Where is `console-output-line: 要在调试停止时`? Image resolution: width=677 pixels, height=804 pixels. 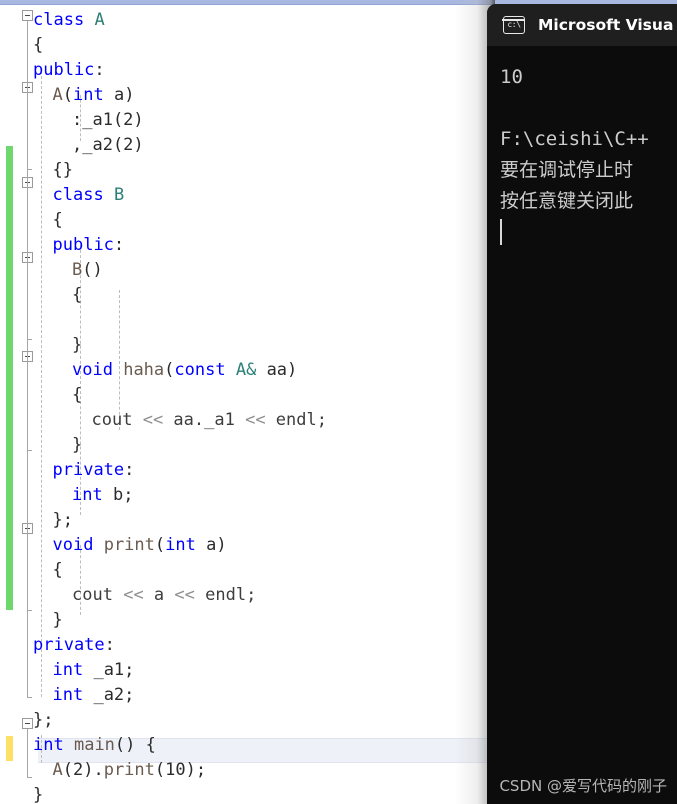
console-output-line: 要在调试停止时 is located at coordinates (567, 170).